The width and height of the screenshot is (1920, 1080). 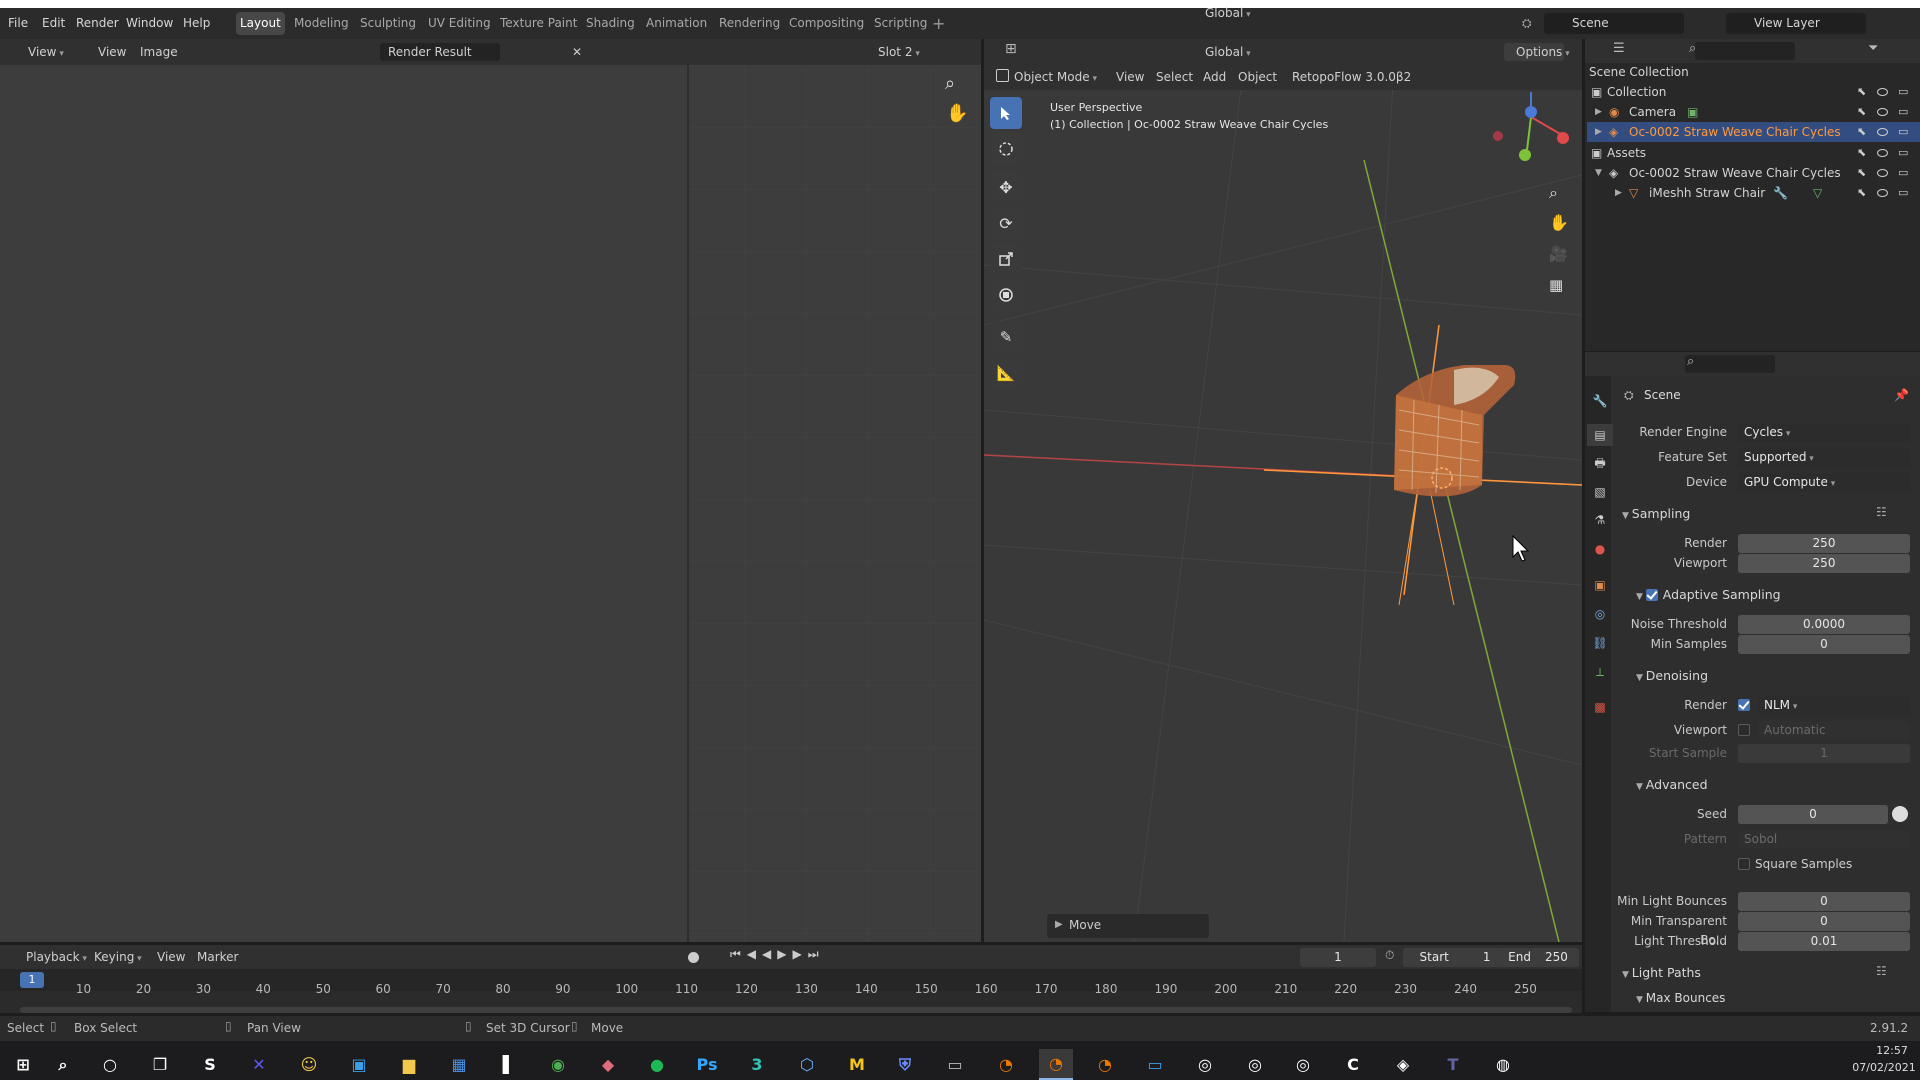 What do you see at coordinates (1881, 512) in the screenshot?
I see `presets-list-icon: ☷` at bounding box center [1881, 512].